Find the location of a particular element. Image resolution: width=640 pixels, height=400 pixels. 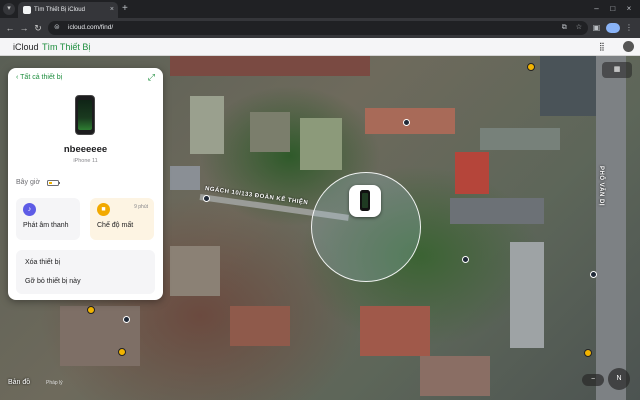

window-controls: – □ × is located at coordinates (613, 9).